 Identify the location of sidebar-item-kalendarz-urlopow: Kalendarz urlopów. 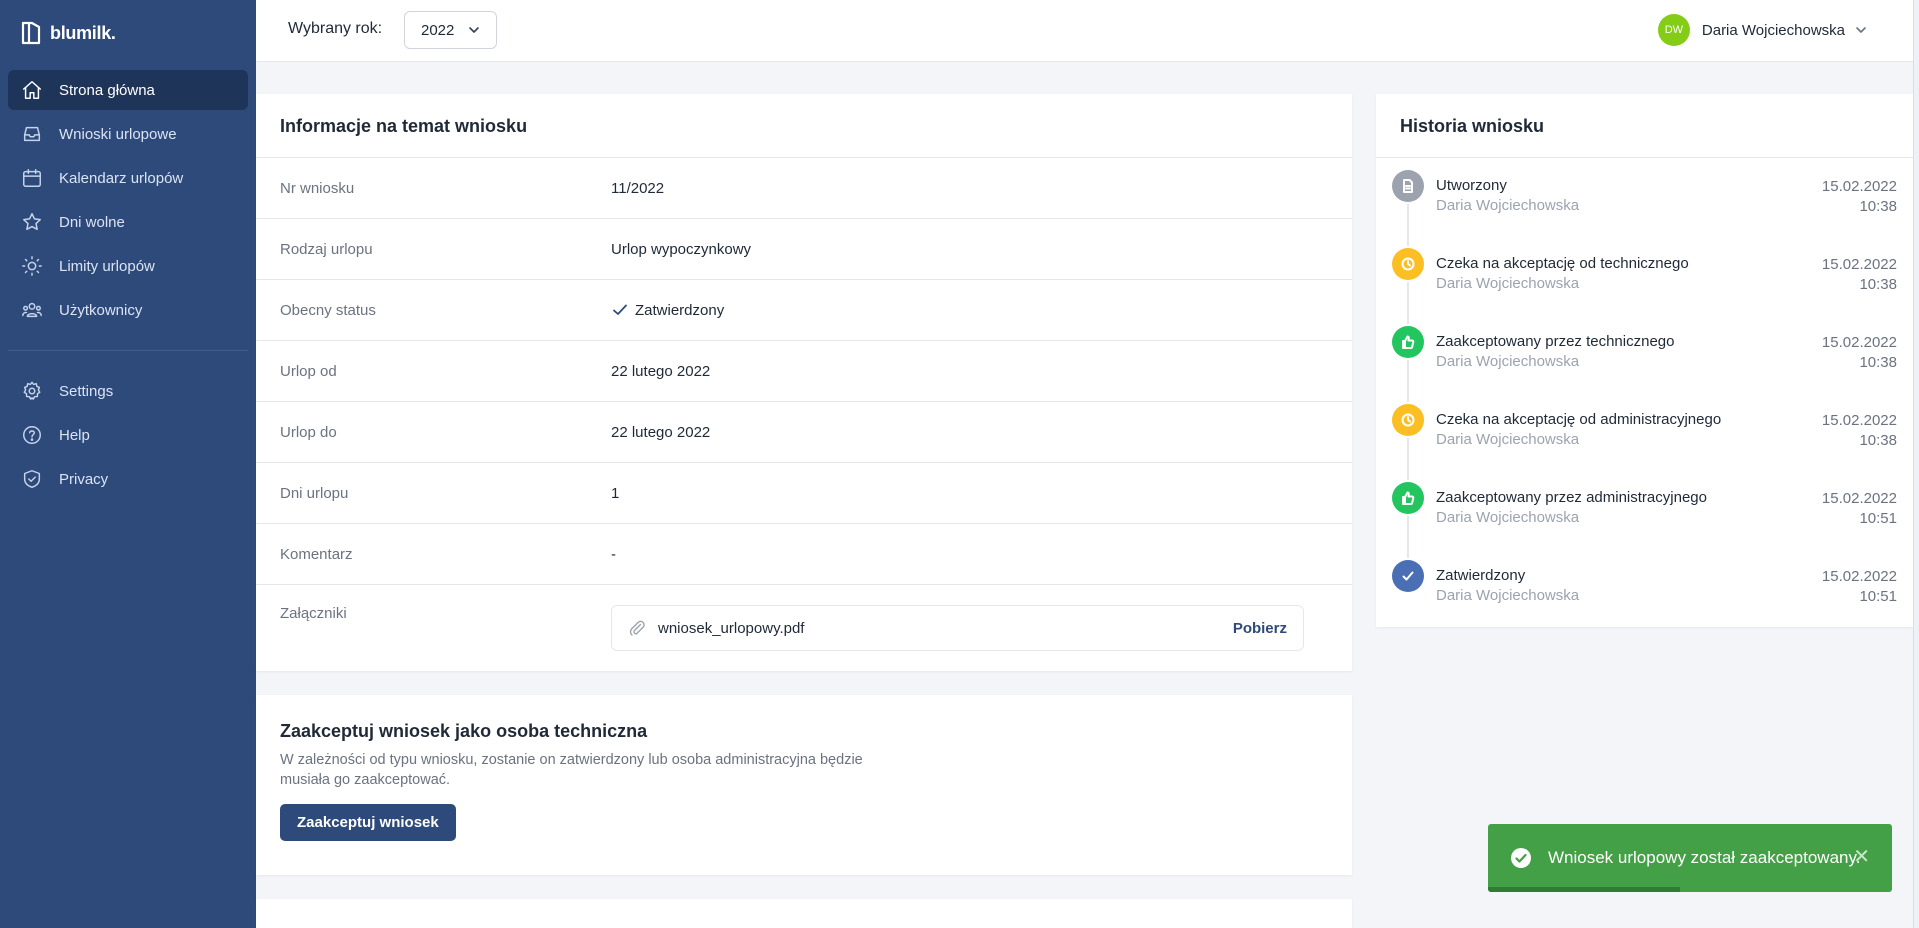
(128, 178).